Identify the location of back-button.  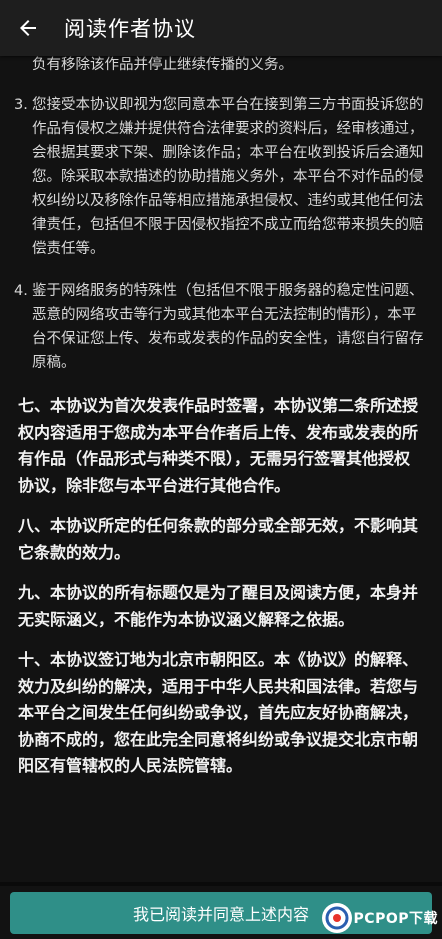
(28, 28).